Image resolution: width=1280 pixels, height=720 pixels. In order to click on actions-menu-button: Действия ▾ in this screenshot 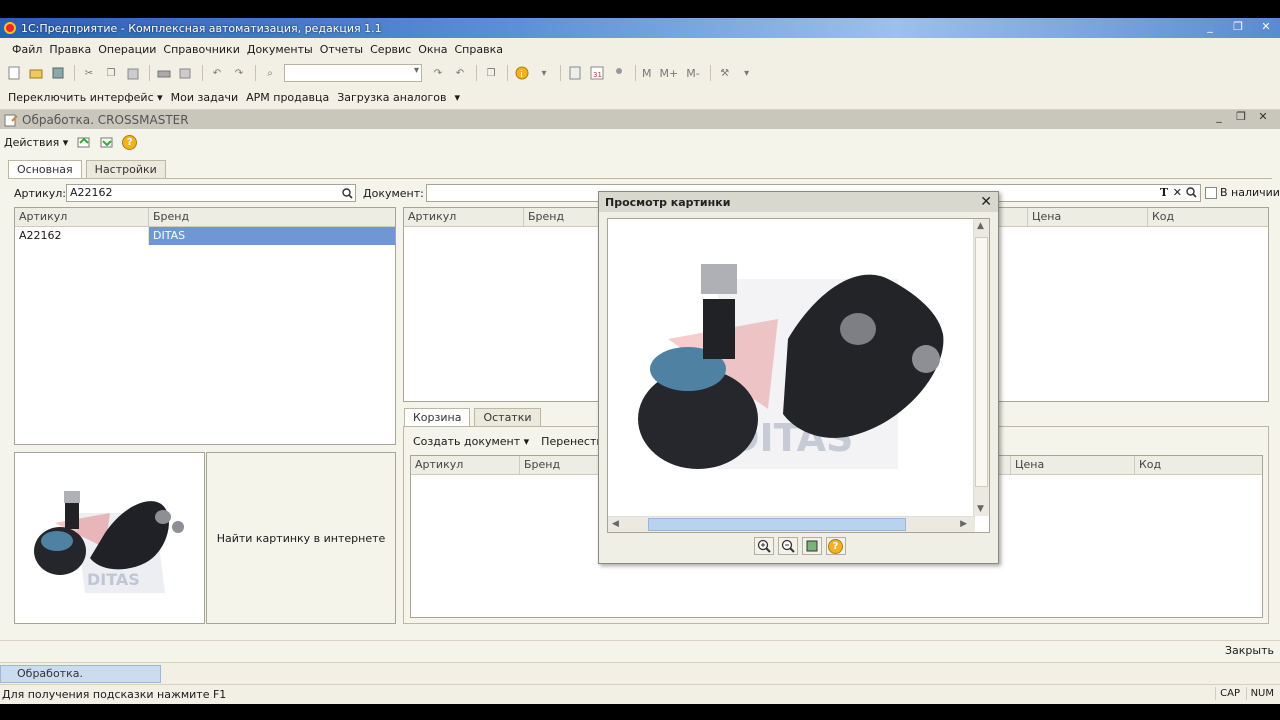, I will do `click(36, 142)`.